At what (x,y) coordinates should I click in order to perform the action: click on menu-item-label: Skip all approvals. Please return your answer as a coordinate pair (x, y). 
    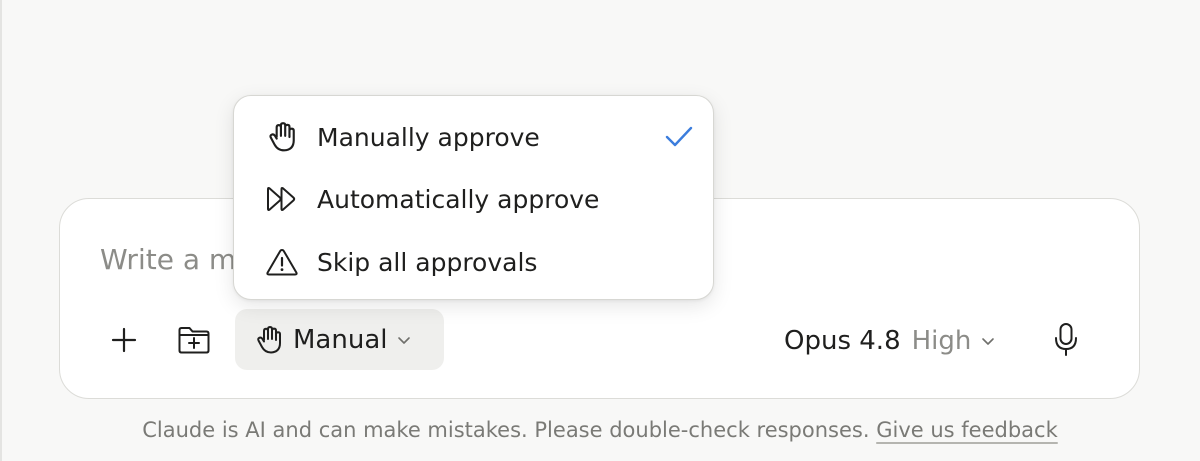
    Looking at the image, I should click on (427, 262).